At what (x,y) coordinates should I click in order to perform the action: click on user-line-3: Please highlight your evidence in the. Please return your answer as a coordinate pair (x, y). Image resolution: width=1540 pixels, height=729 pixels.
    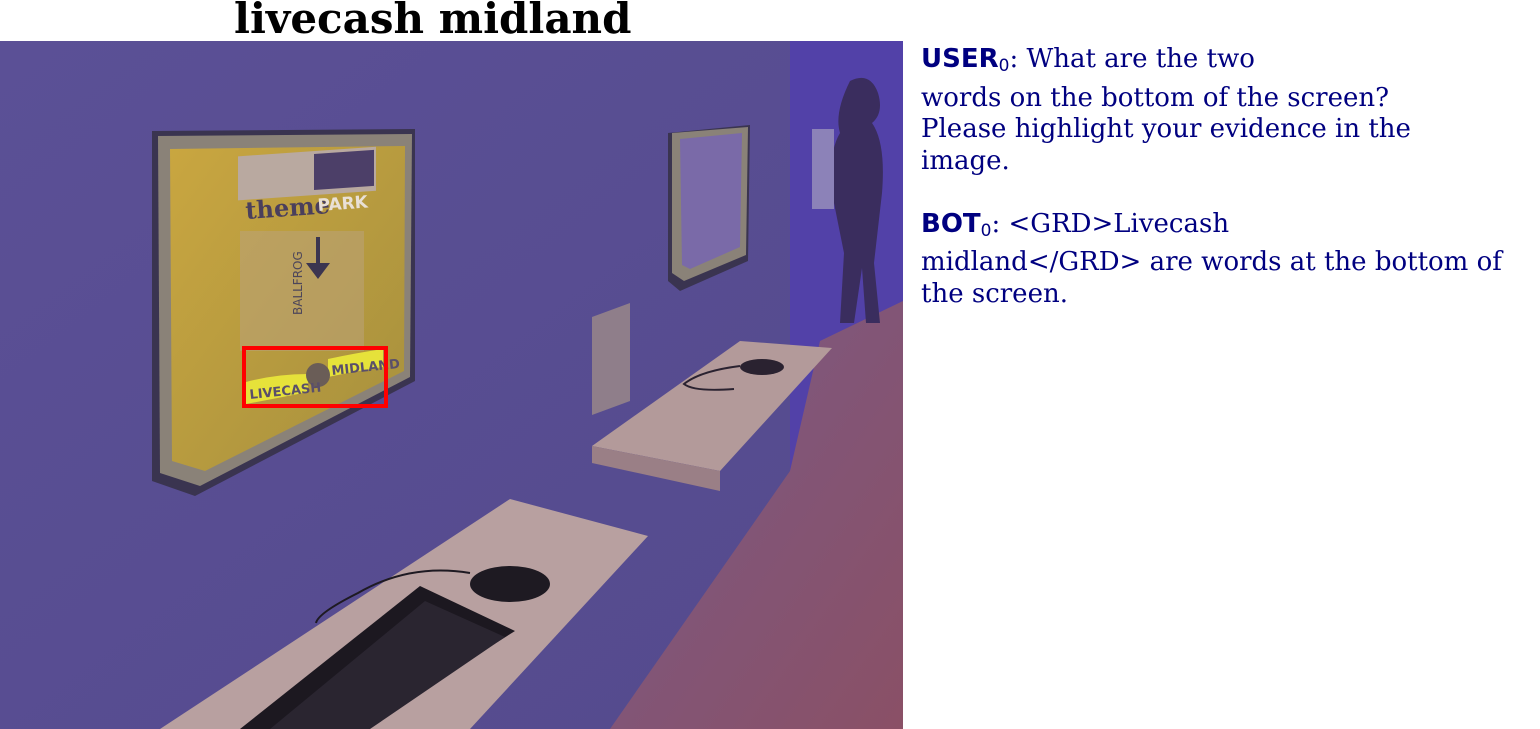
    Looking at the image, I should click on (1166, 129).